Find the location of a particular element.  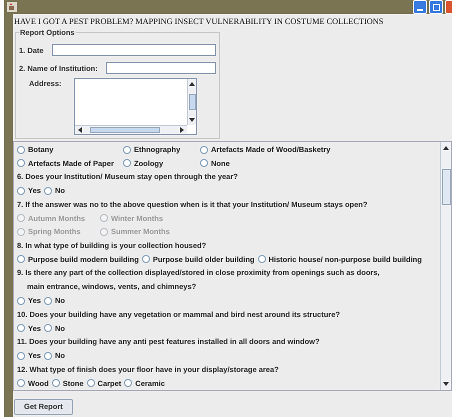

date-field is located at coordinates (134, 50).